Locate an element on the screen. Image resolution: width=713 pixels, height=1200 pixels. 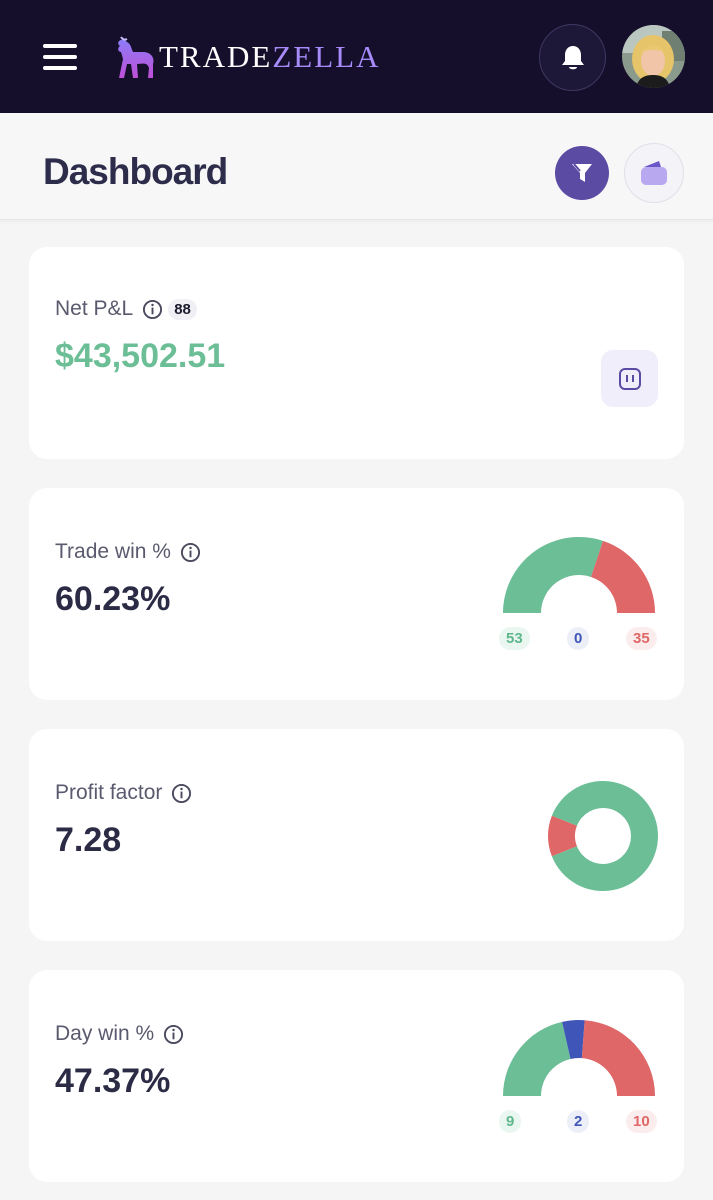
profit-factor-label-row: Profit factor is located at coordinates (123, 793).